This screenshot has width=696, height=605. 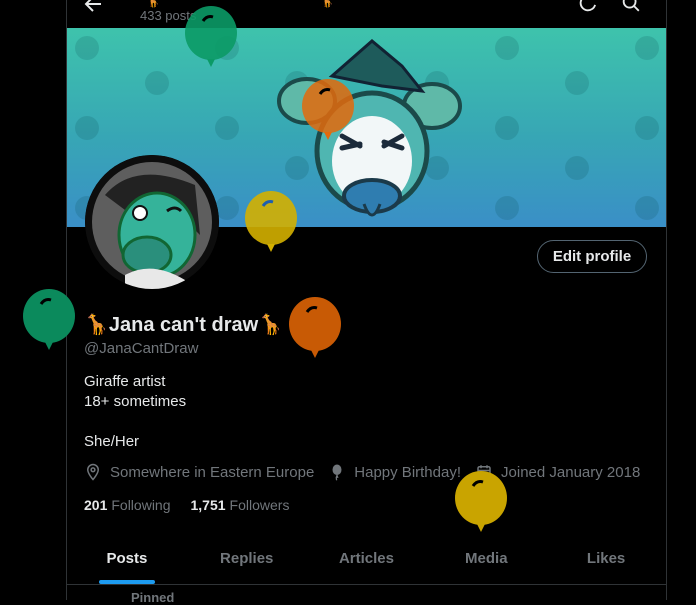 What do you see at coordinates (153, 597) in the screenshot?
I see `pinned-label: Pinned` at bounding box center [153, 597].